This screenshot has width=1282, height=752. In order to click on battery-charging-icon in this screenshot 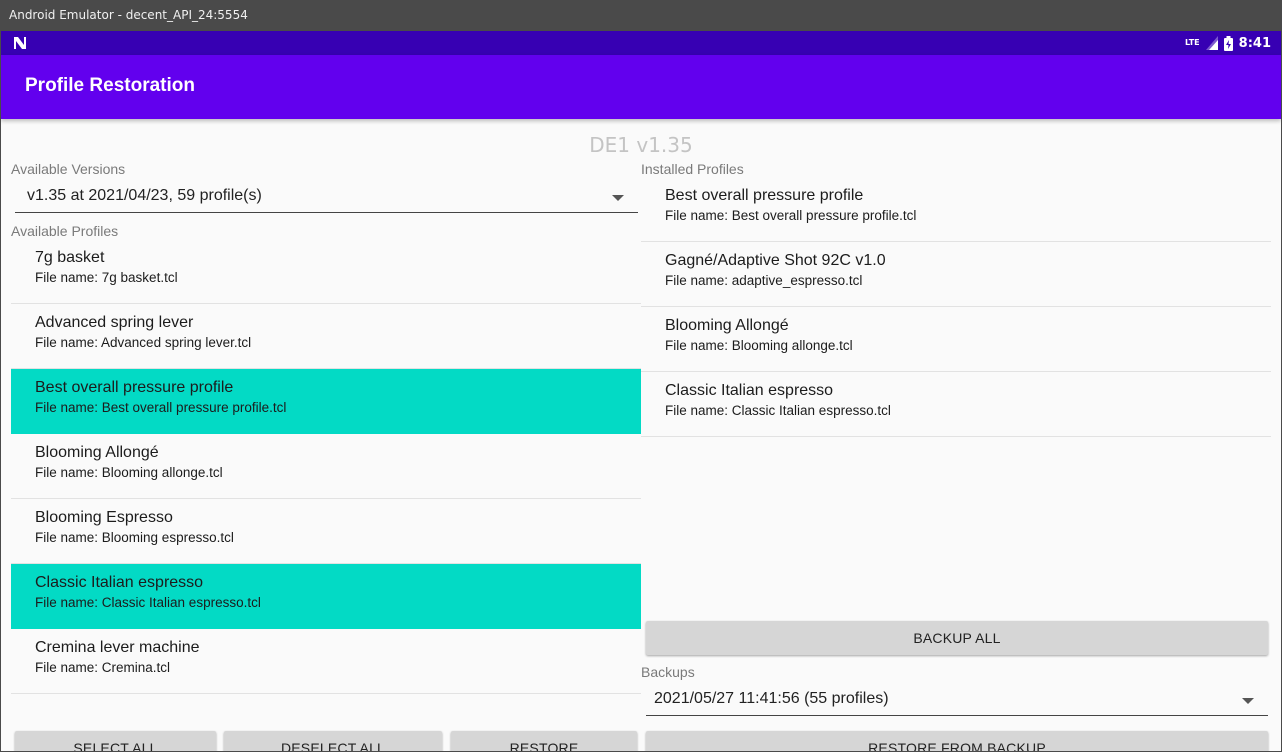, I will do `click(1228, 43)`.